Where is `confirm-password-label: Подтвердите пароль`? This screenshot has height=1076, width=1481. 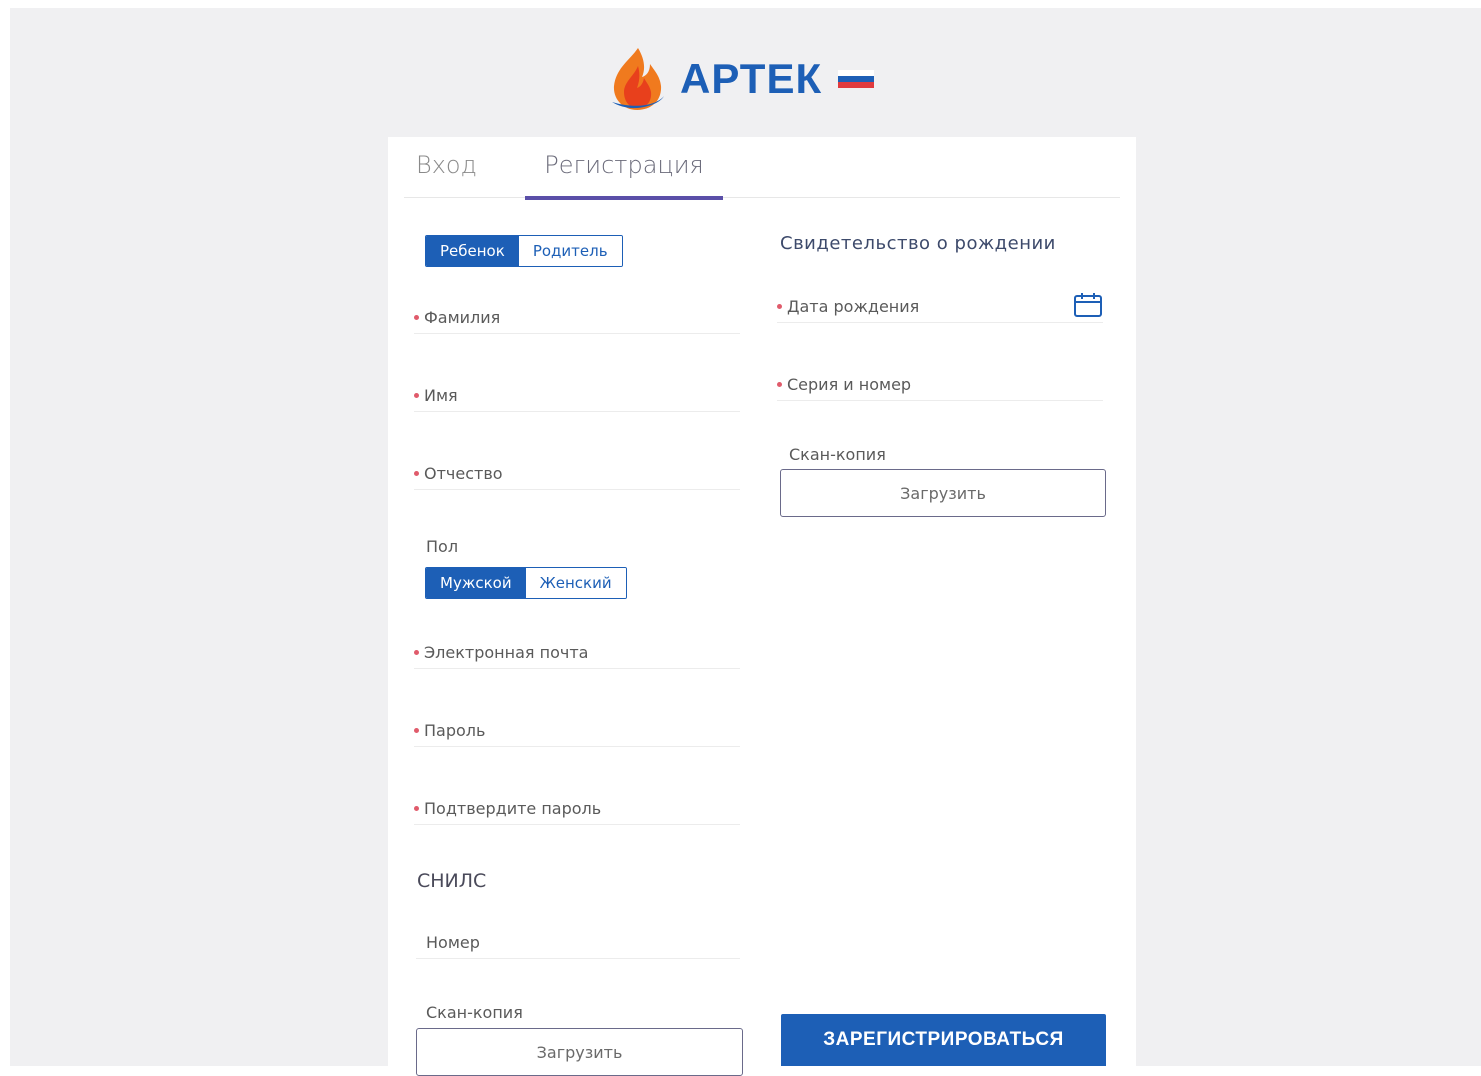 confirm-password-label: Подтвердите пароль is located at coordinates (513, 808).